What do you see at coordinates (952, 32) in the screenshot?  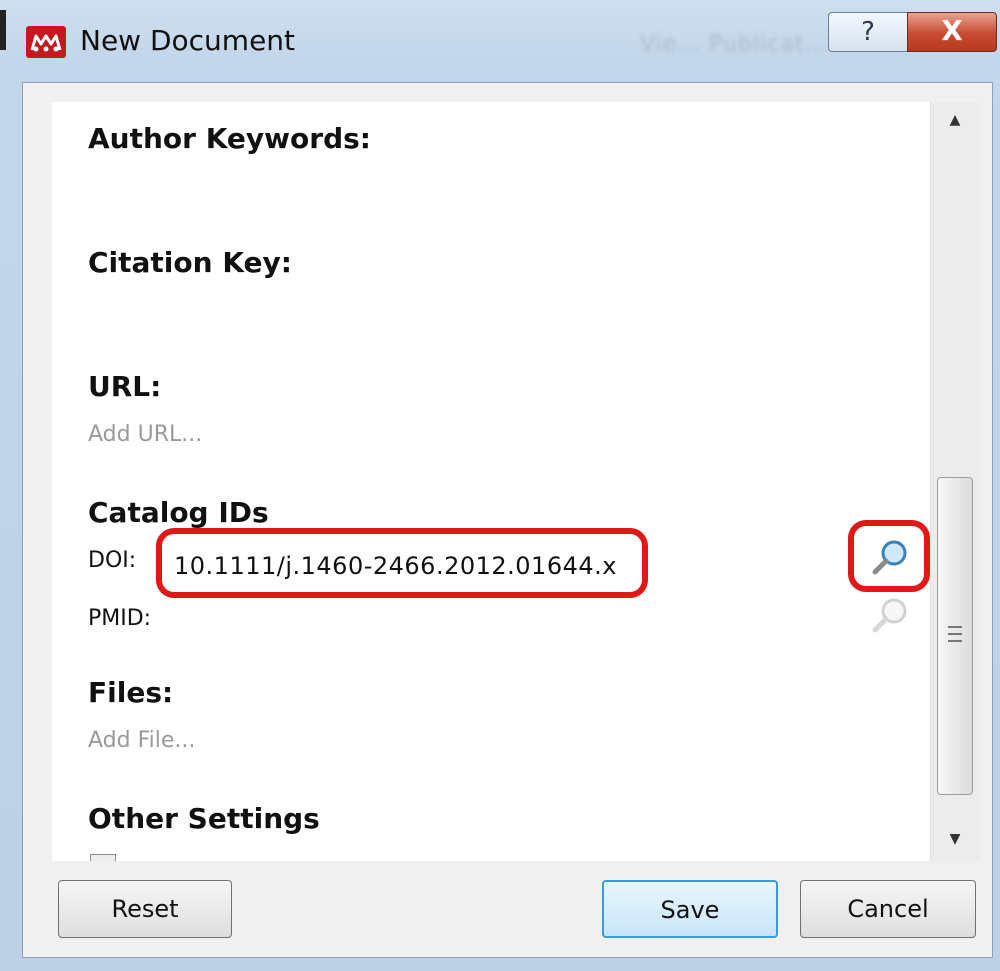 I see `close-button: X` at bounding box center [952, 32].